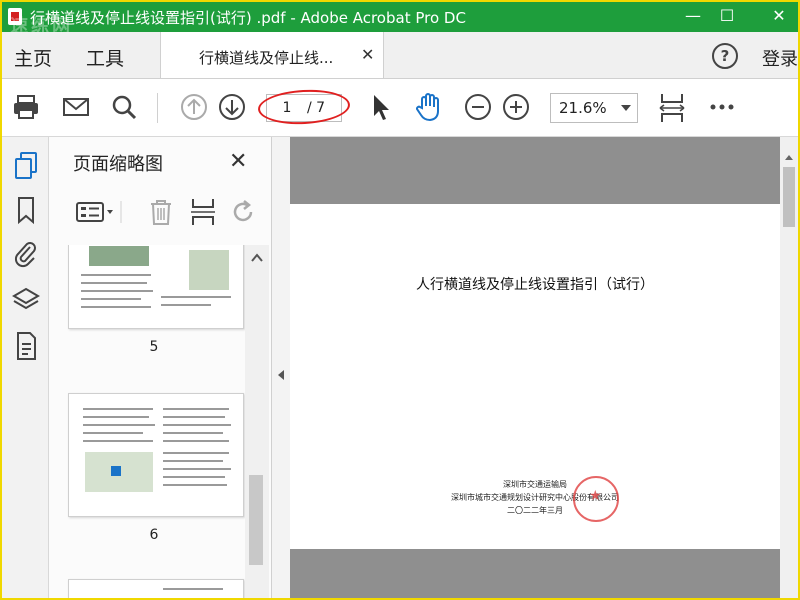  What do you see at coordinates (281, 367) in the screenshot?
I see `panel-collapse-handle` at bounding box center [281, 367].